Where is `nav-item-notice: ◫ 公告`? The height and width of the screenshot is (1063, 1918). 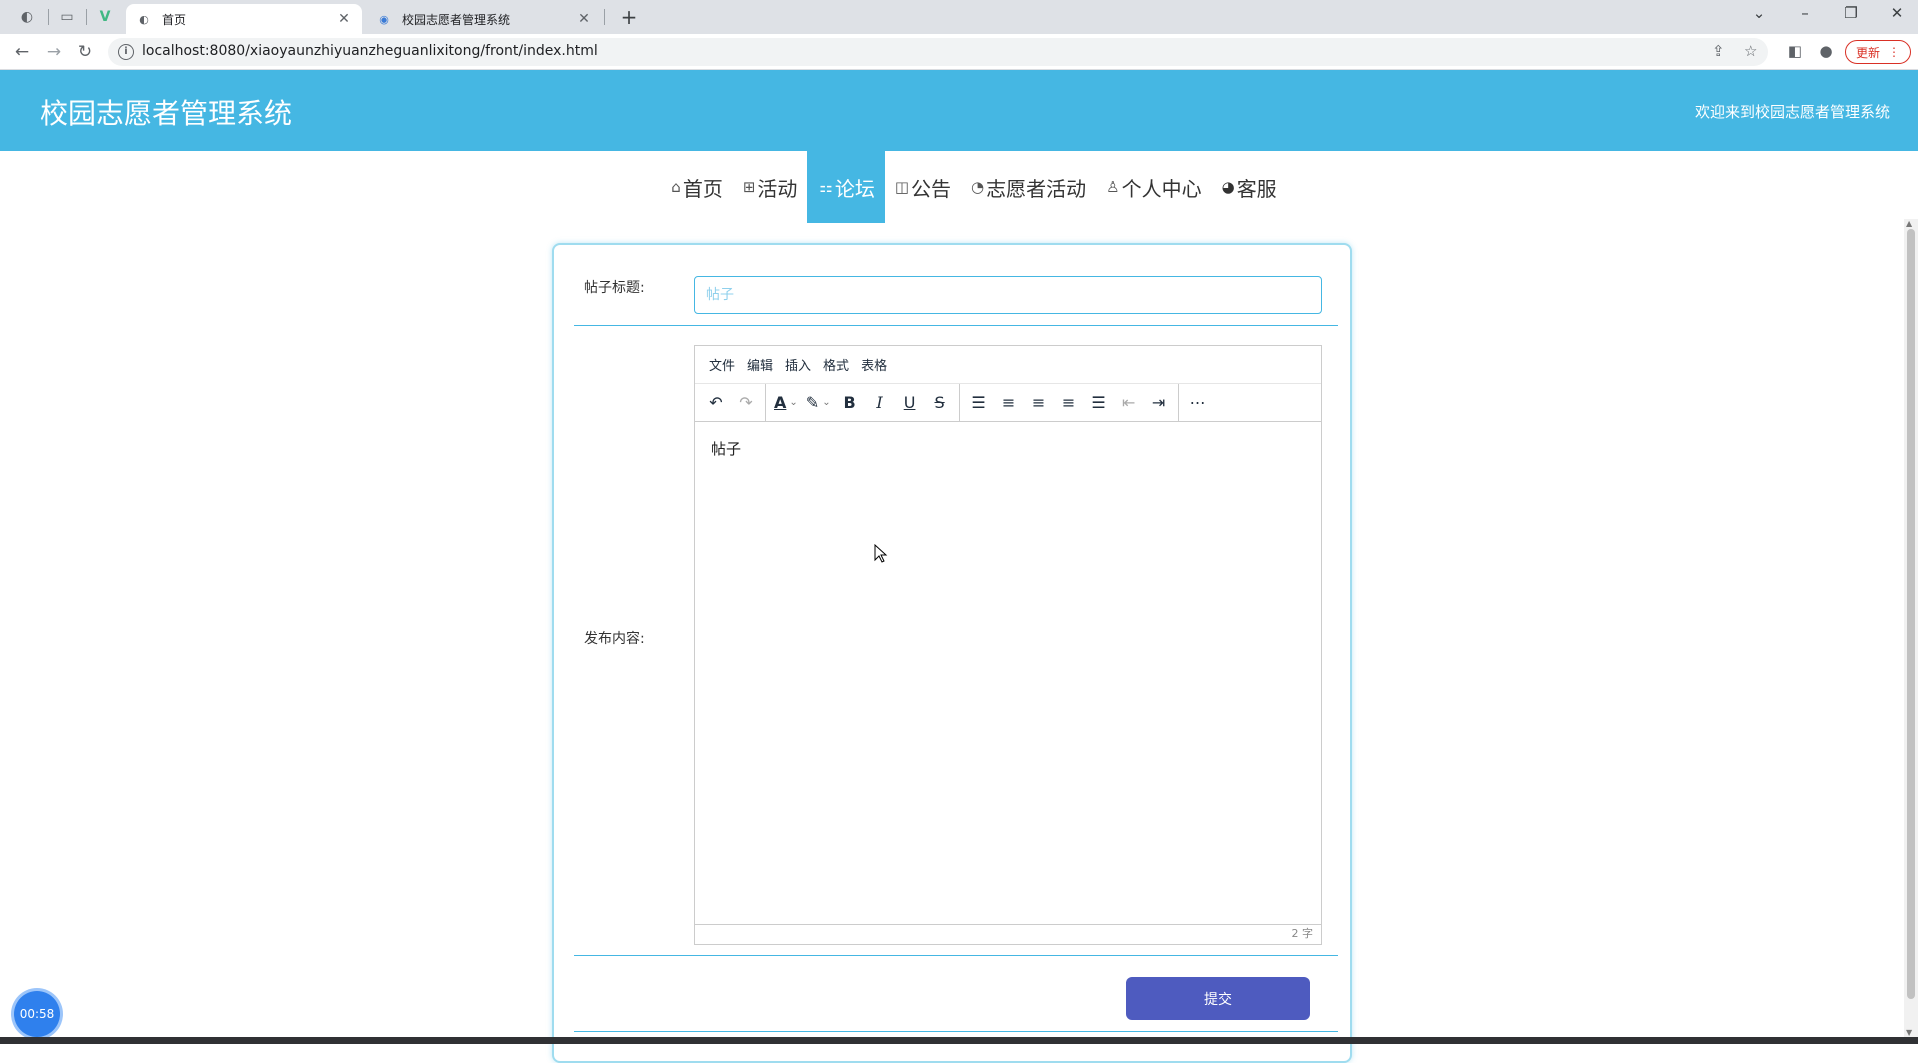
nav-item-notice: ◫ 公告 is located at coordinates (923, 187).